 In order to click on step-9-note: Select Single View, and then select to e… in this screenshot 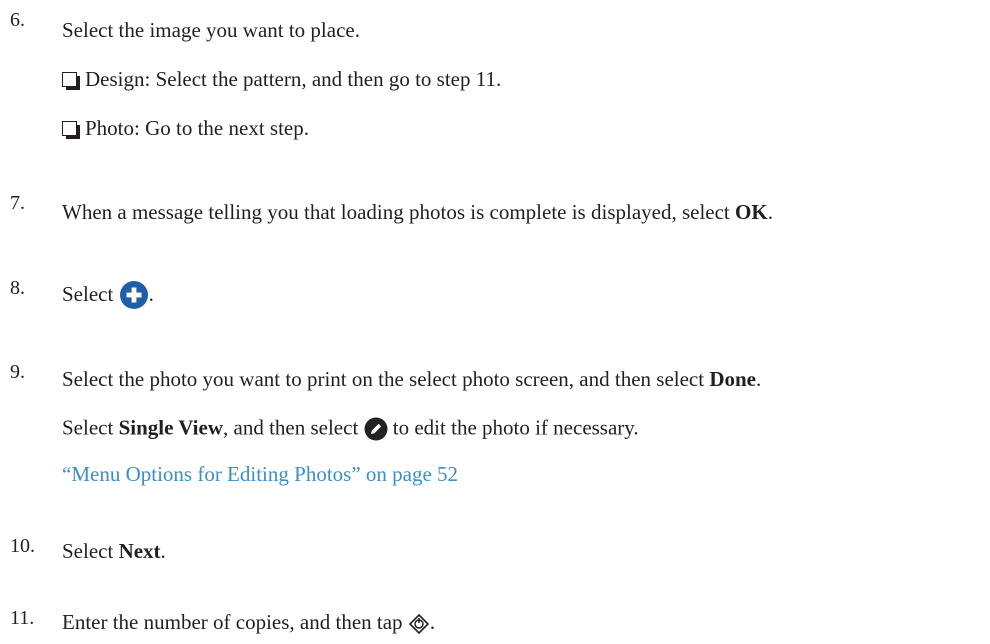, I will do `click(350, 429)`.